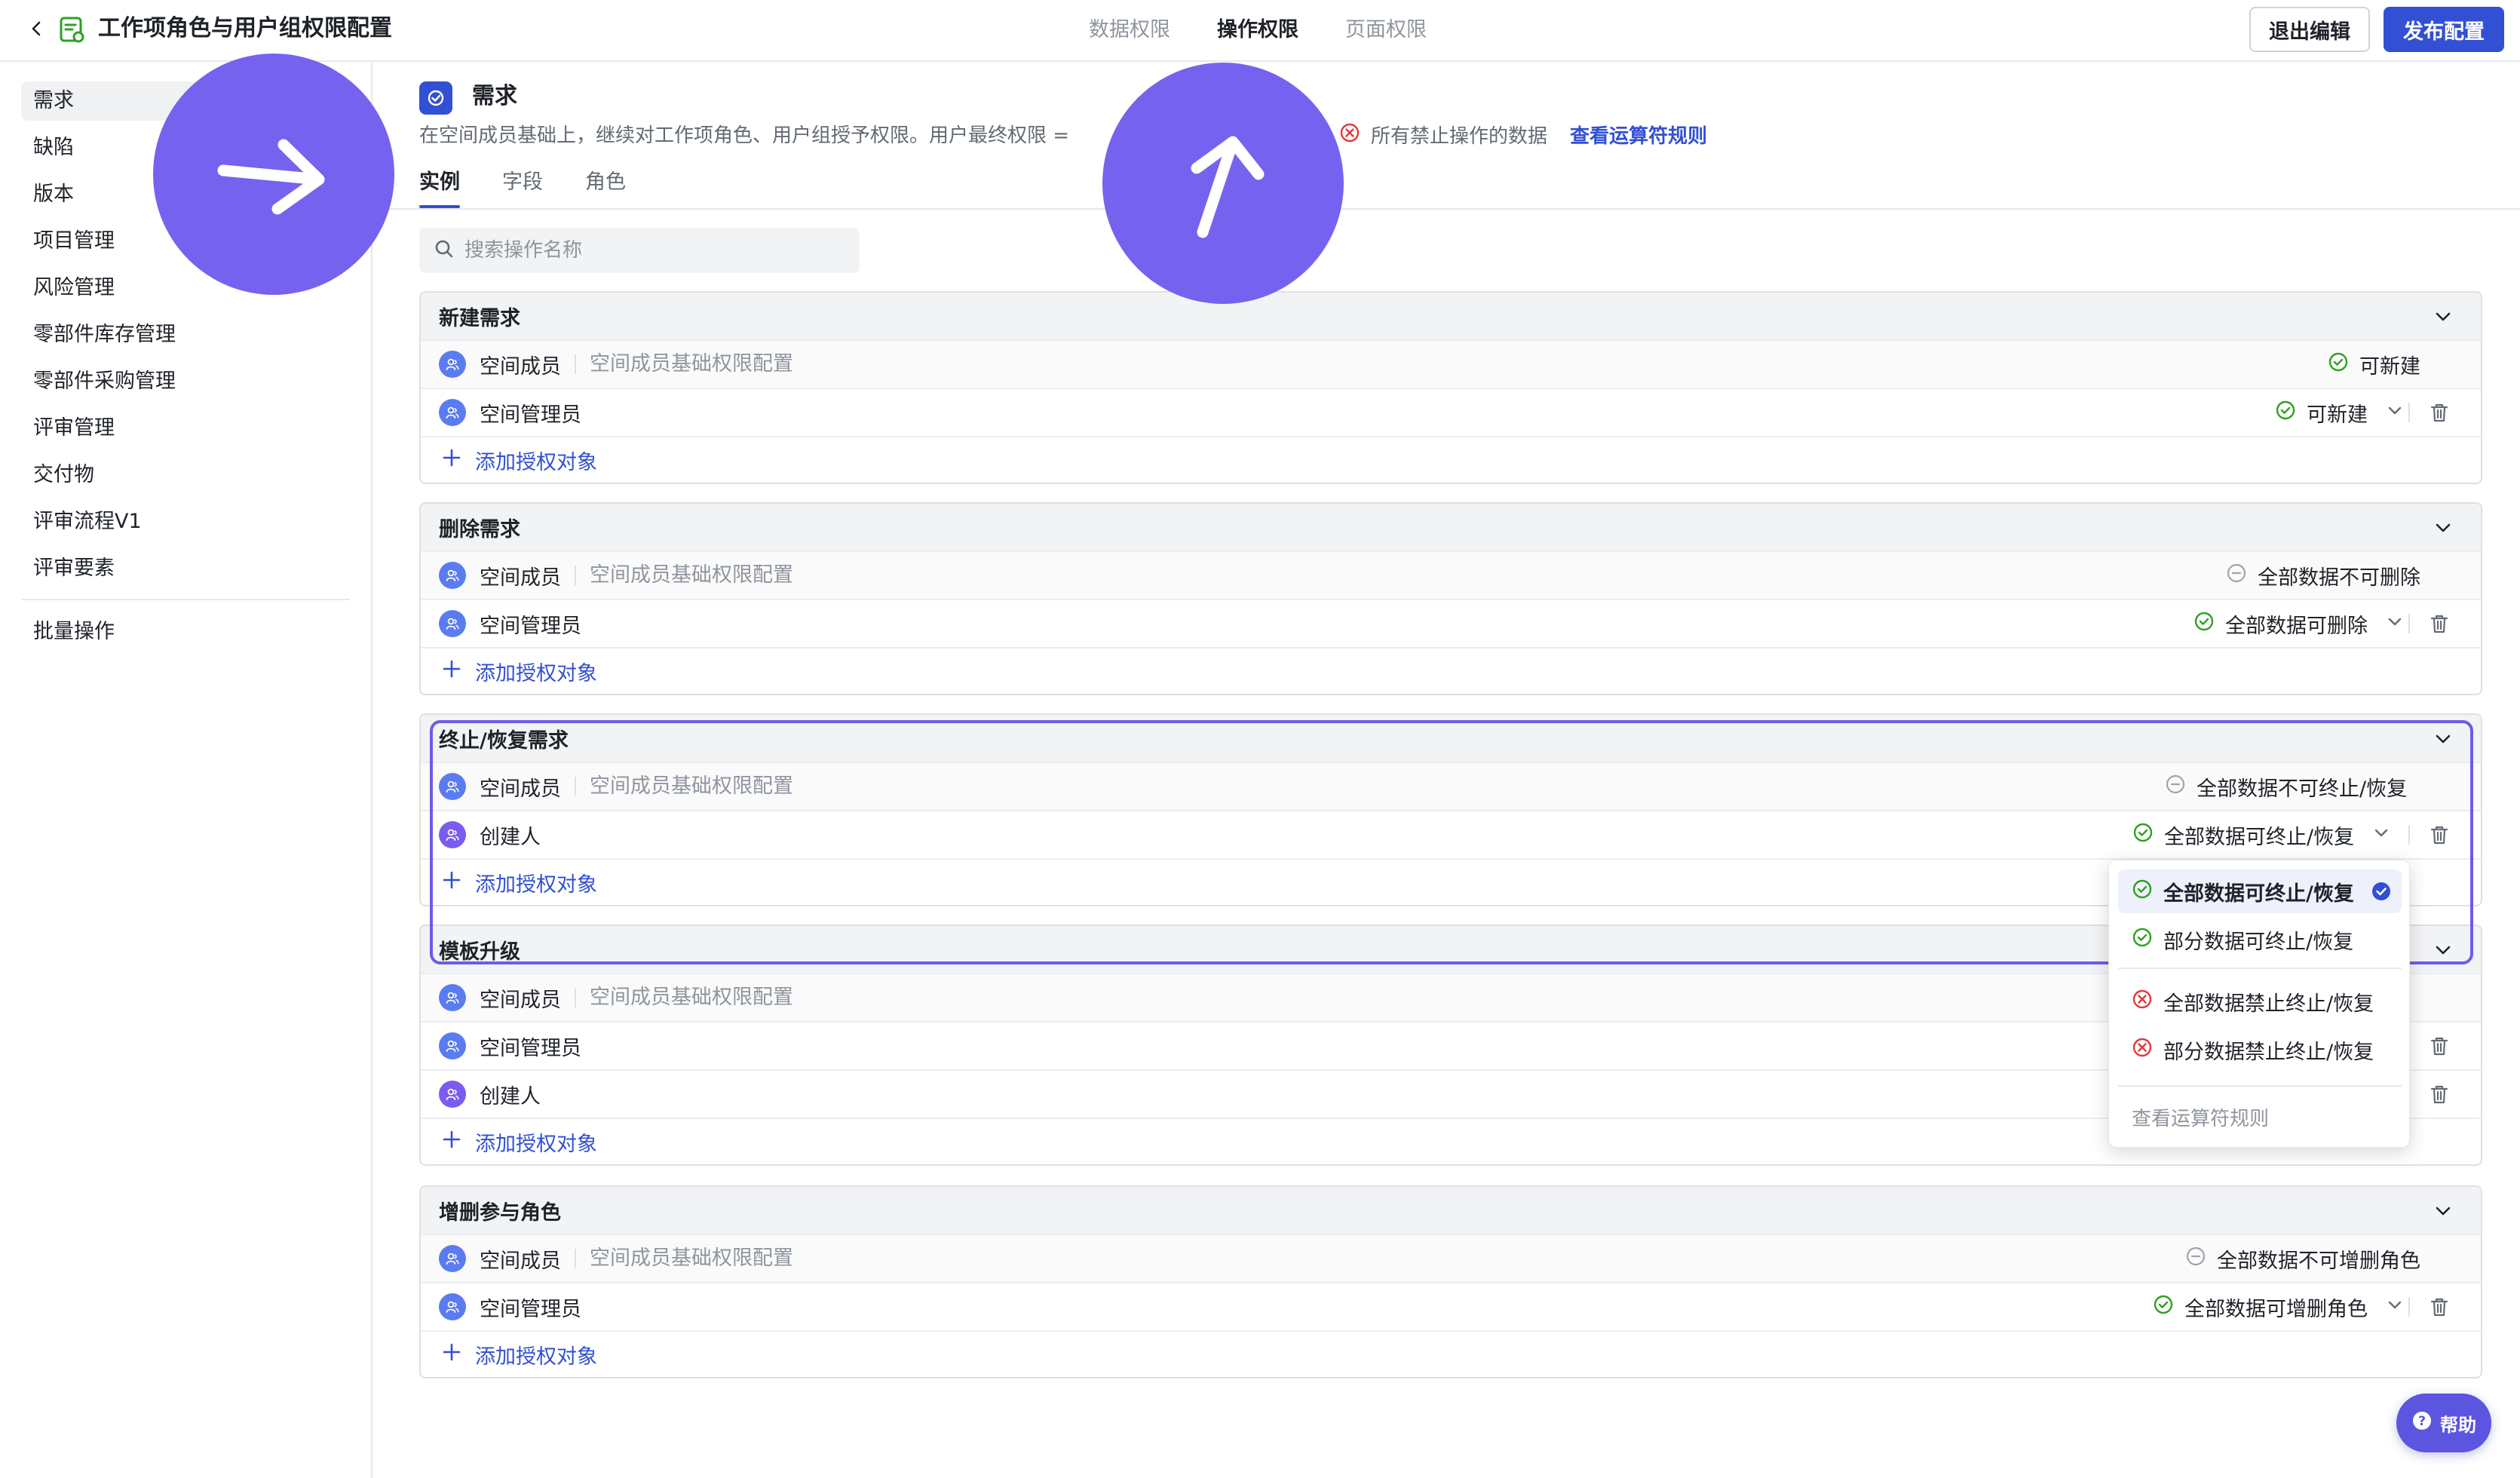 This screenshot has height=1478, width=2520. Describe the element at coordinates (187, 522) in the screenshot. I see `sidebar-item: 评审流程V1` at that location.